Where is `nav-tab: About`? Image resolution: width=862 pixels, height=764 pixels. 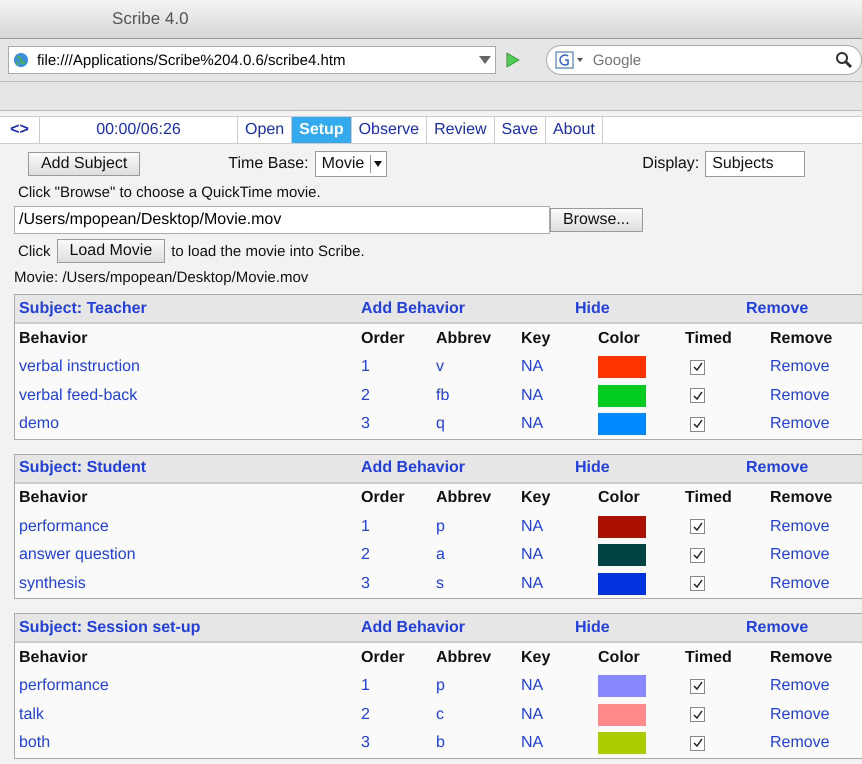 nav-tab: About is located at coordinates (574, 130).